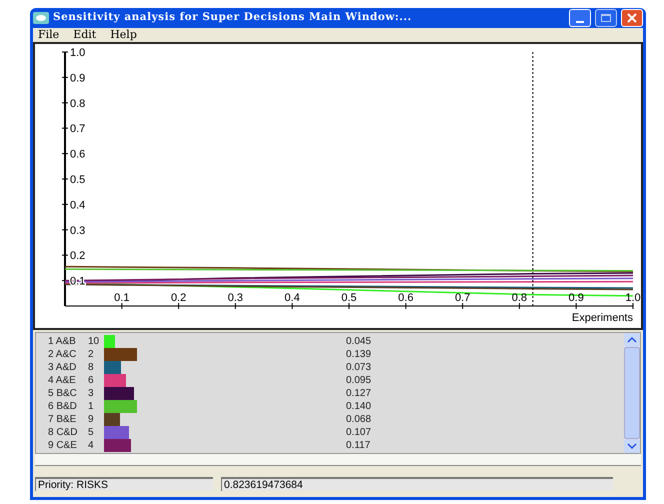 The width and height of the screenshot is (664, 504). I want to click on item-value: 0.095, so click(359, 381).